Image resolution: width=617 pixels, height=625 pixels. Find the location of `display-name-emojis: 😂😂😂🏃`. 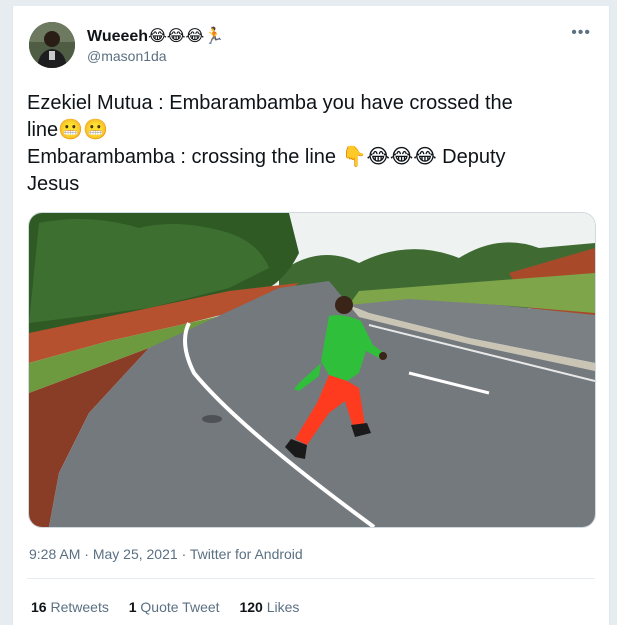

display-name-emojis: 😂😂😂🏃 is located at coordinates (186, 35).